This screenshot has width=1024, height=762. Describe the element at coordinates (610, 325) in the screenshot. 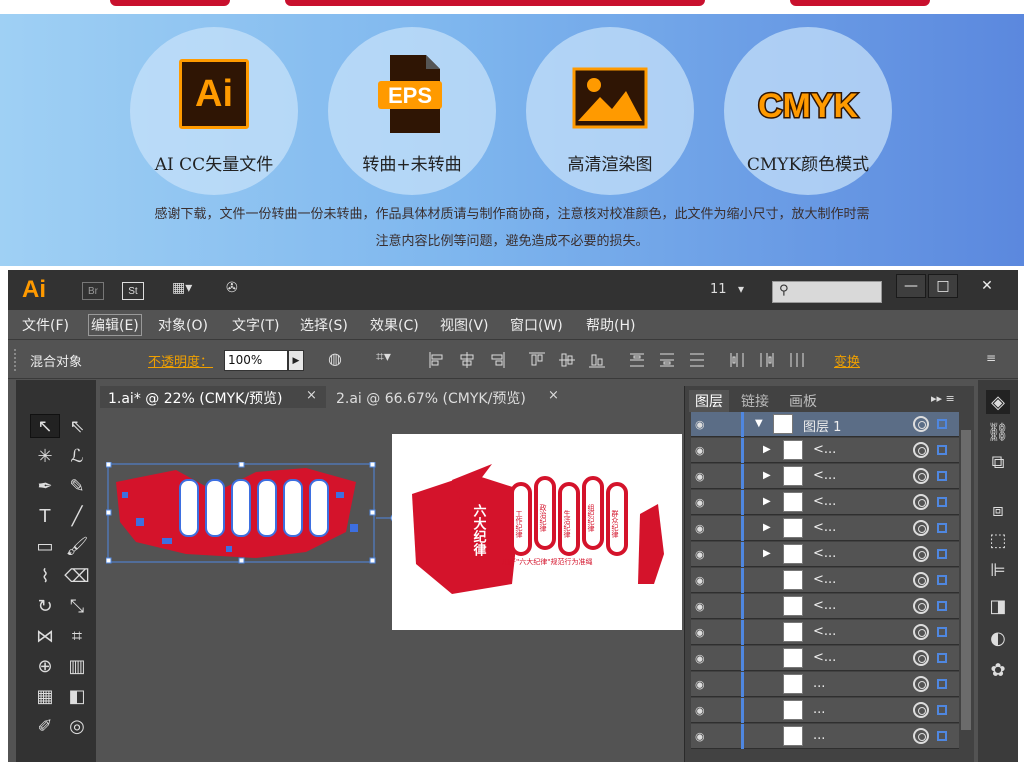

I see `menu-help: 帮助(H)` at that location.